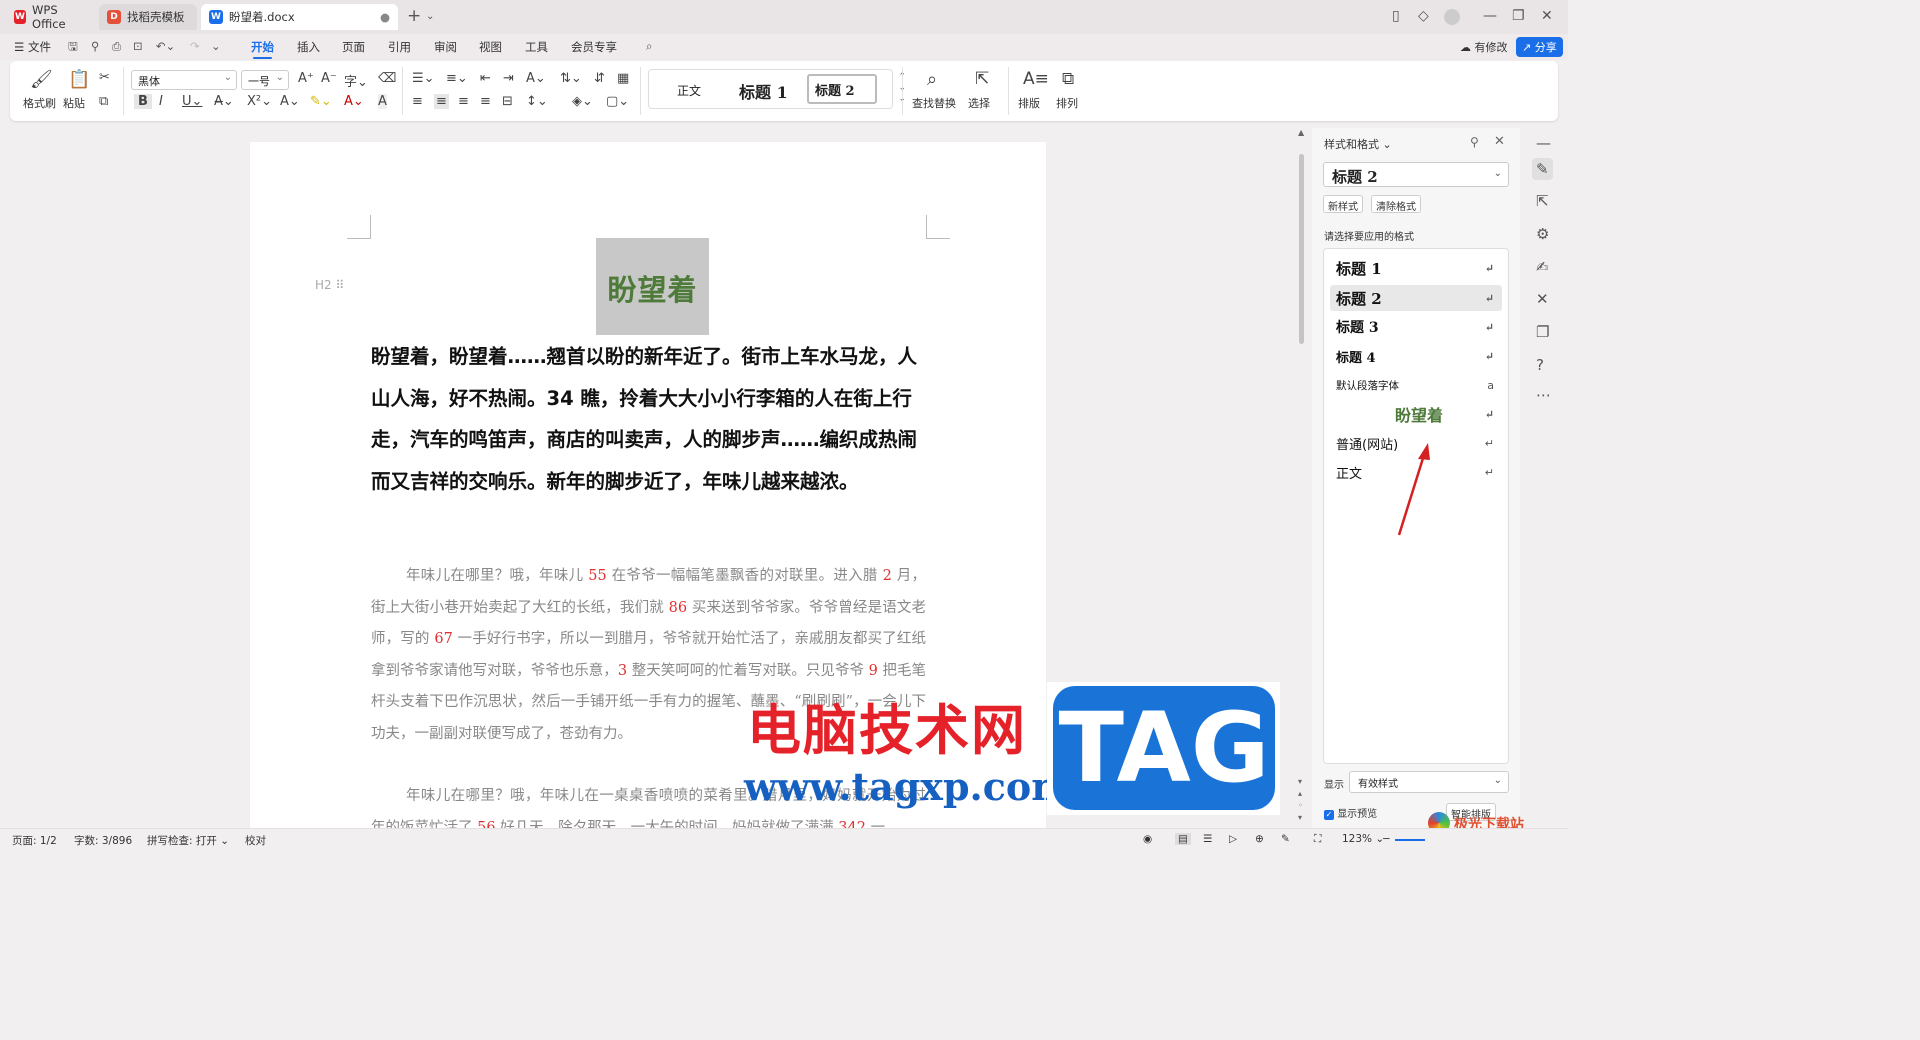 This screenshot has height=1040, width=1920. Describe the element at coordinates (1429, 782) in the screenshot. I see `show-filter-select: 有效样式 ⌄` at that location.